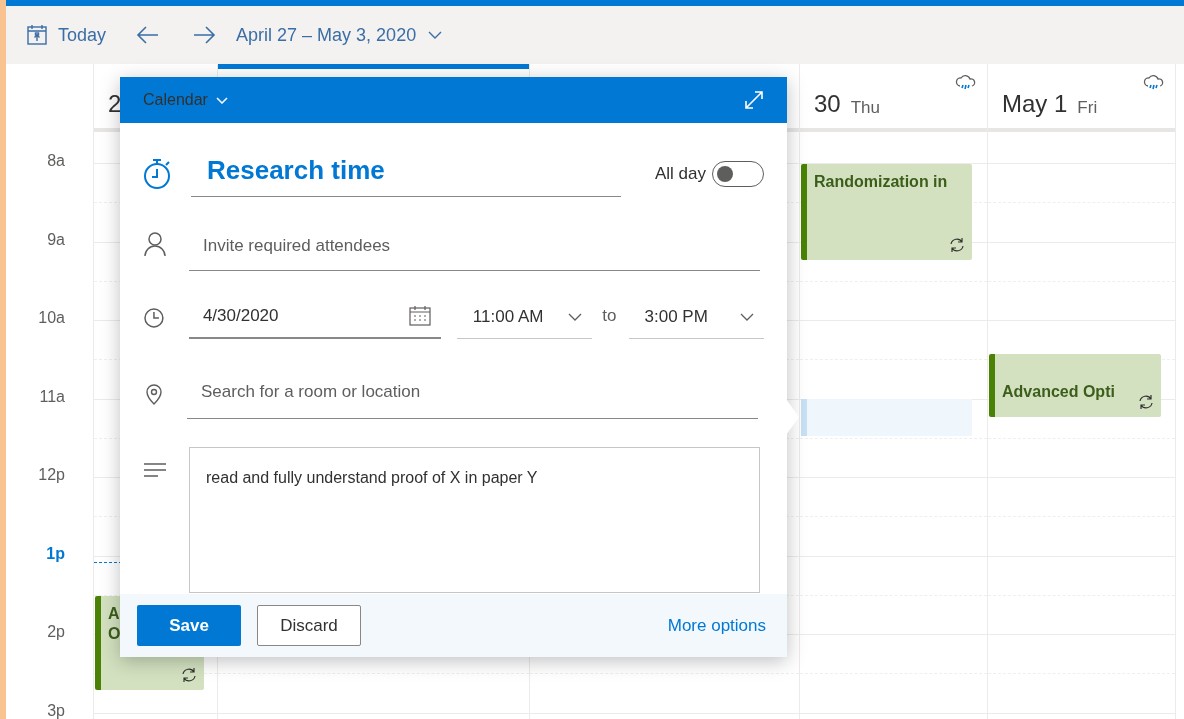 The height and width of the screenshot is (719, 1184). I want to click on hour-label: 9a, so click(56, 239).